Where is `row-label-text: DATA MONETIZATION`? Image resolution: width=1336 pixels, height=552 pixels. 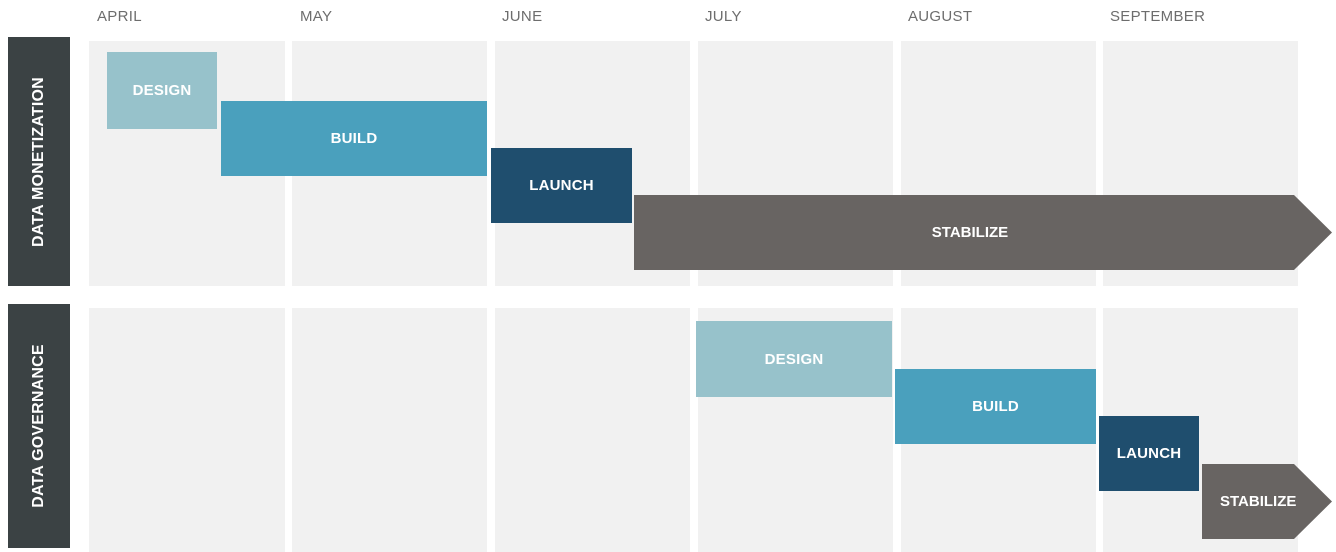 row-label-text: DATA MONETIZATION is located at coordinates (38, 161).